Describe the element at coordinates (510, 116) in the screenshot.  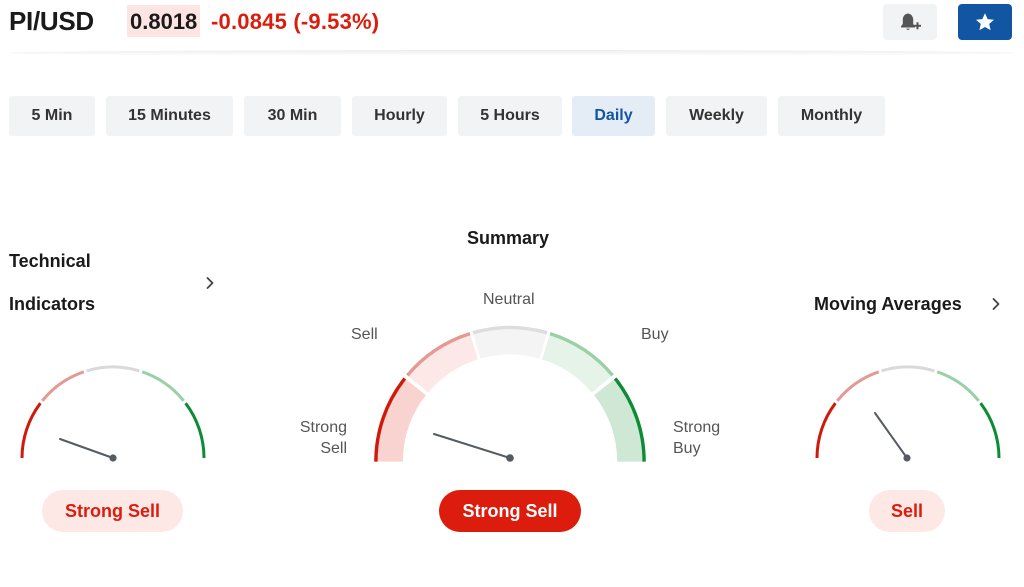
I see `tab-5-hours: 5 Hours` at that location.